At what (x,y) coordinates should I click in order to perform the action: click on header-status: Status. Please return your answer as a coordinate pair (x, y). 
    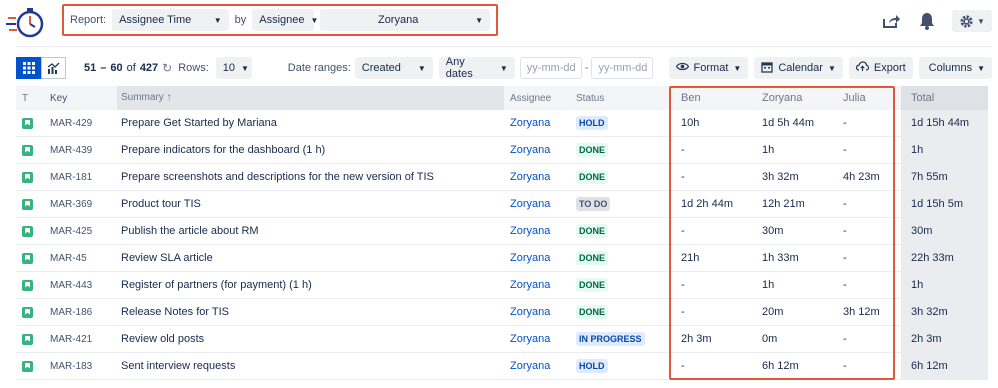
    Looking at the image, I should click on (620, 98).